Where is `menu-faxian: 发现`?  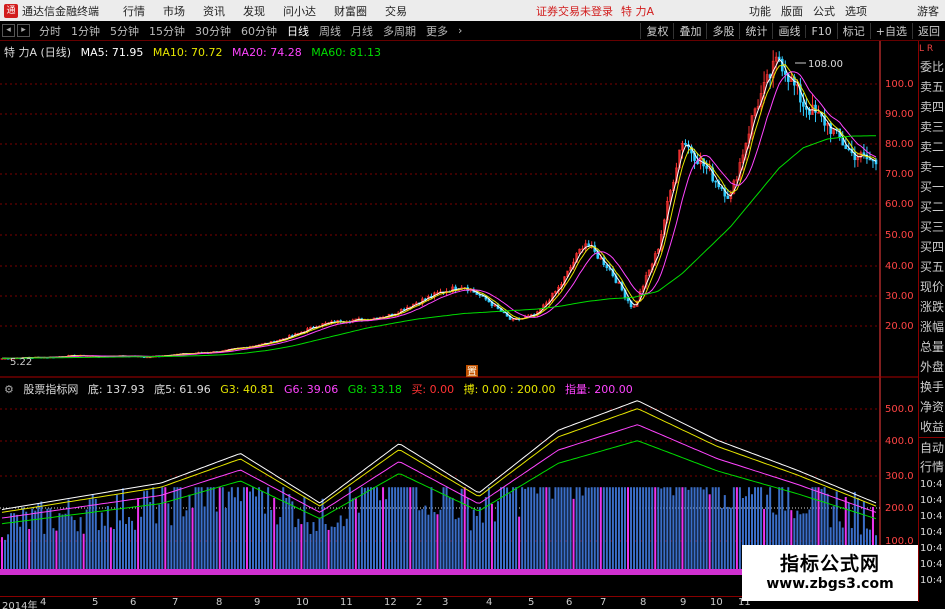
menu-faxian: 发现 is located at coordinates (254, 11).